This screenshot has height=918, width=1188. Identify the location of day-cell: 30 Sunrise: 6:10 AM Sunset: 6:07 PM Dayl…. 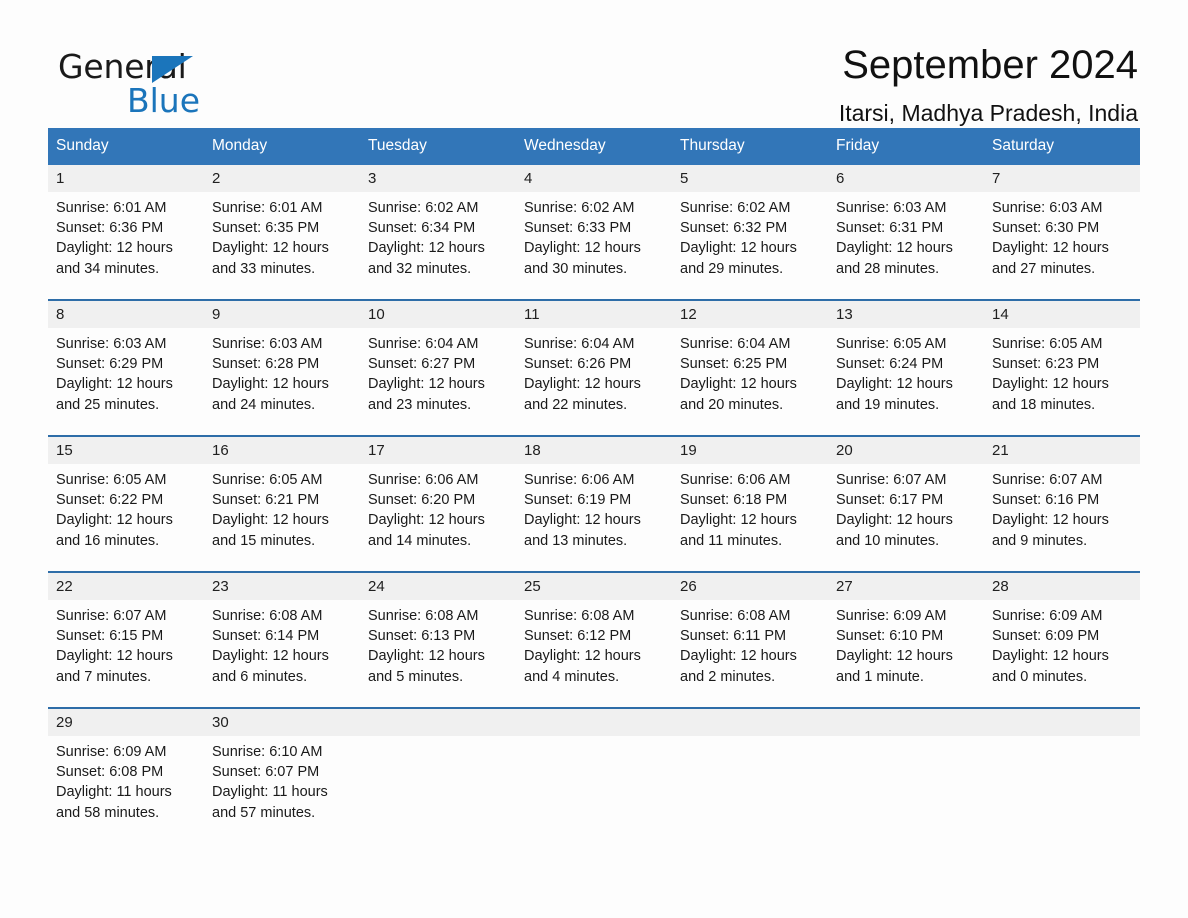
(282, 774).